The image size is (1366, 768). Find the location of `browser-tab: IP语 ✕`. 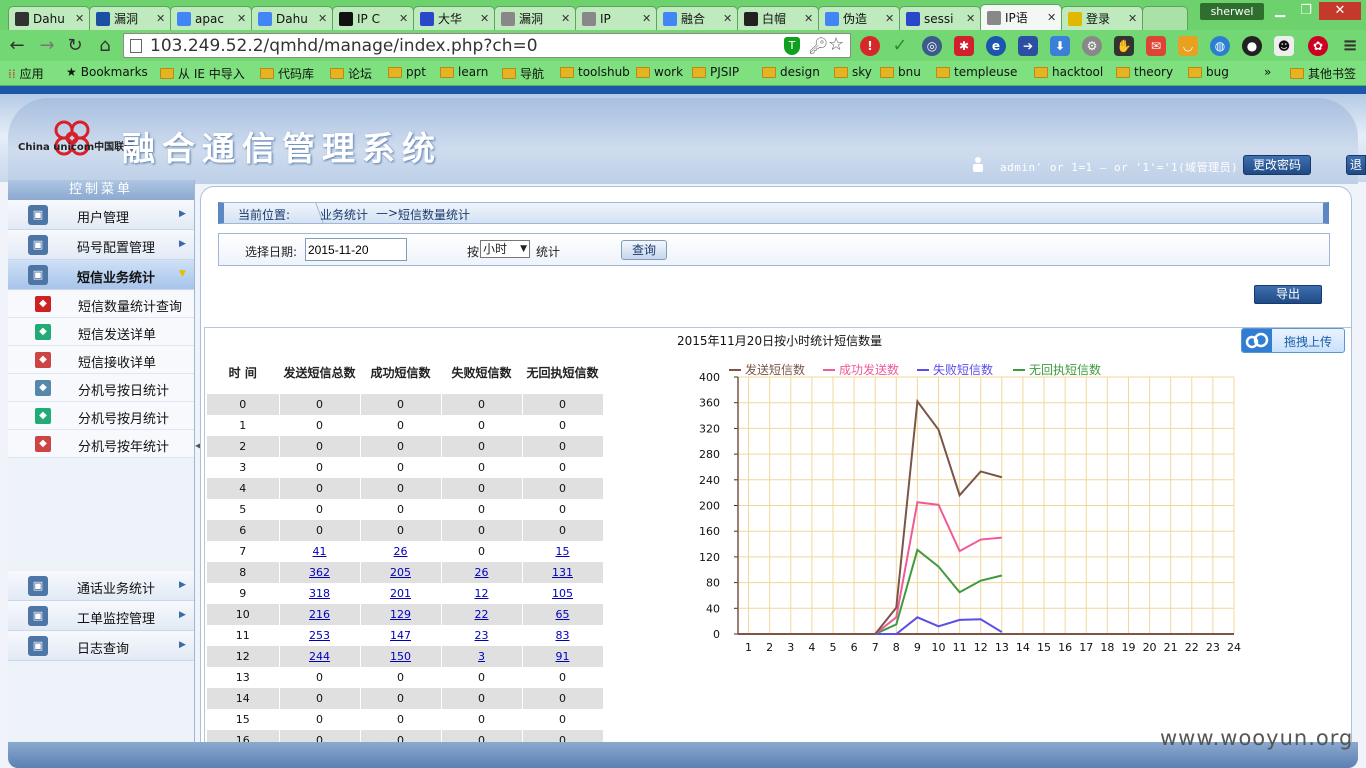

browser-tab: IP语 ✕ is located at coordinates (1021, 17).